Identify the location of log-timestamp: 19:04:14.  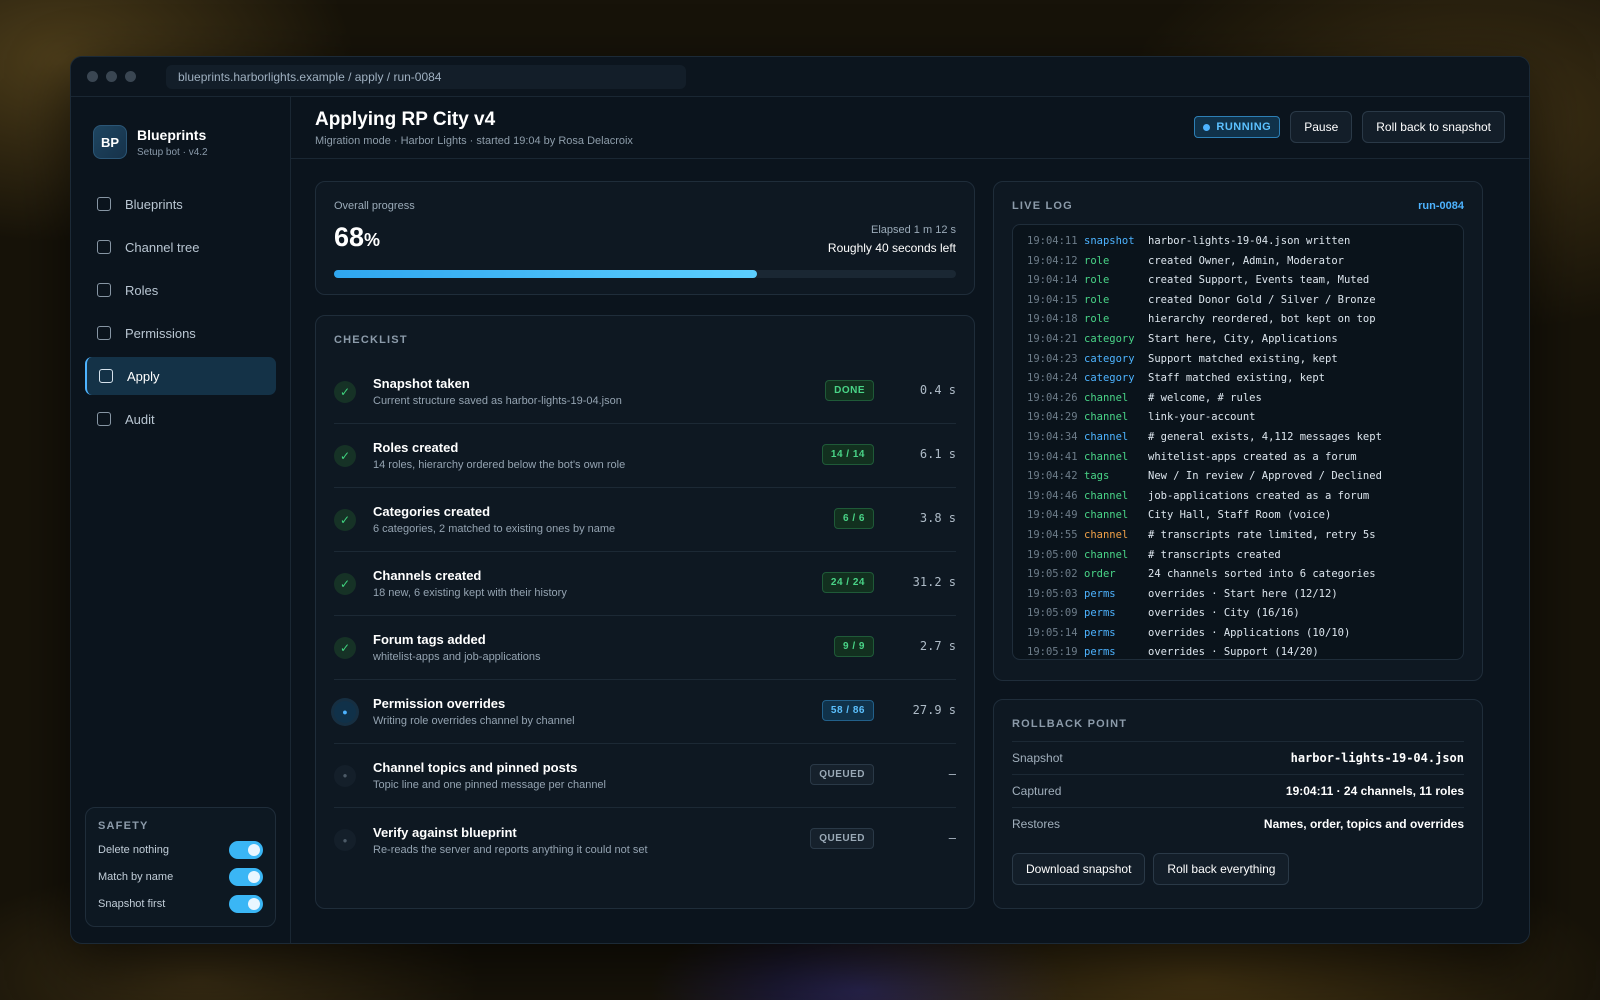
(1052, 280).